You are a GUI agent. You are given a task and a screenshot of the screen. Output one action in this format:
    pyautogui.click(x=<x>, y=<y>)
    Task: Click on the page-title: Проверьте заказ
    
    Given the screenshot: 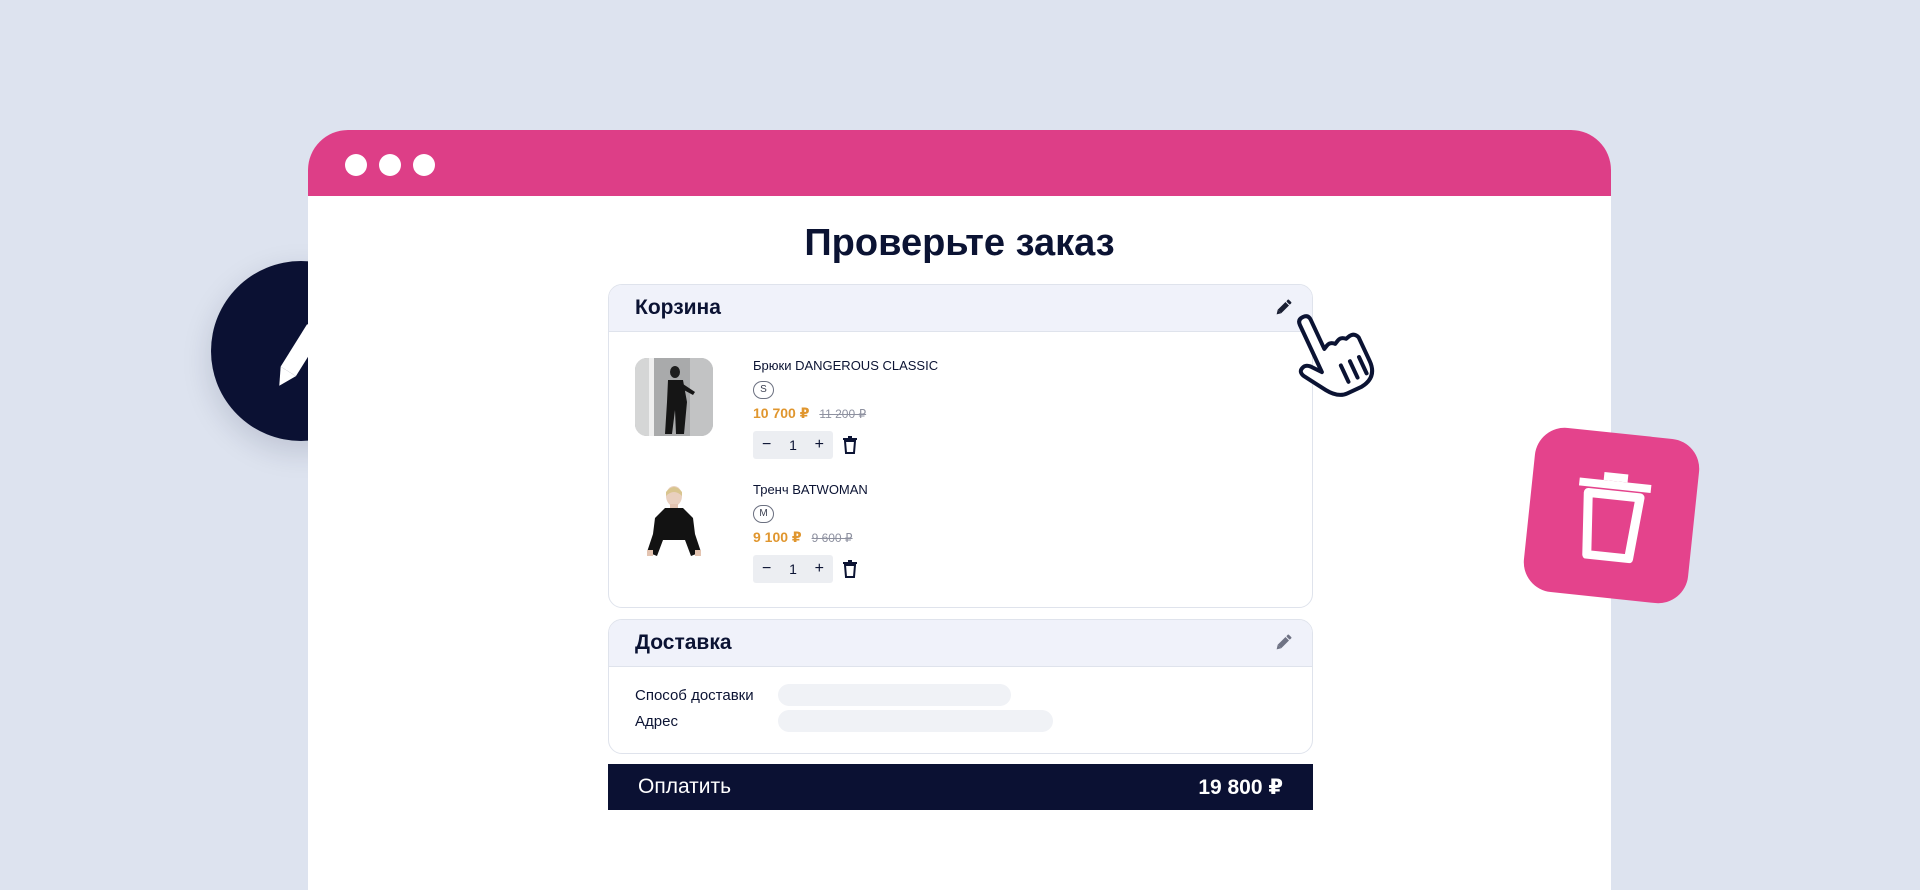 What is the action you would take?
    pyautogui.click(x=959, y=243)
    